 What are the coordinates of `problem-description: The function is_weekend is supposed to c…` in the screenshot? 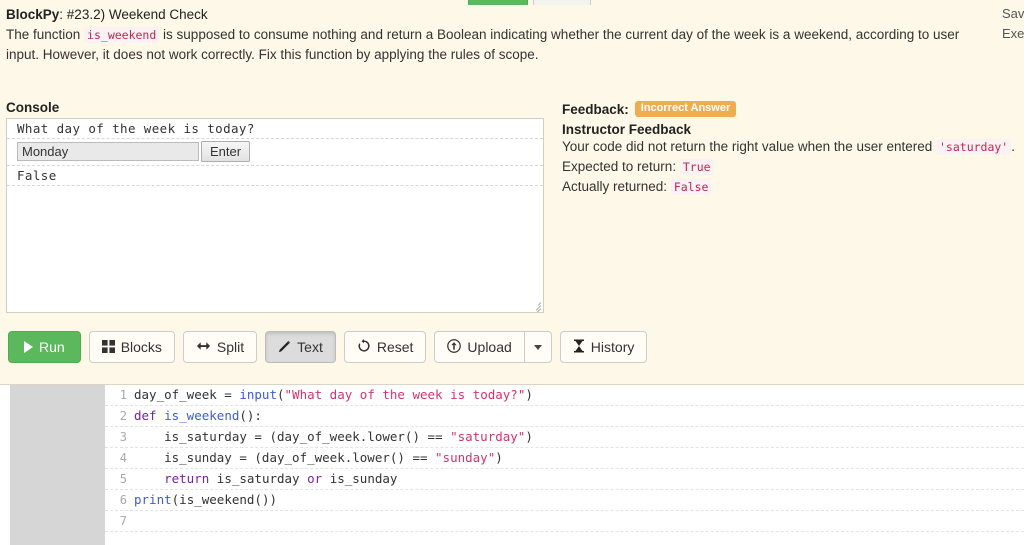 It's located at (501, 44).